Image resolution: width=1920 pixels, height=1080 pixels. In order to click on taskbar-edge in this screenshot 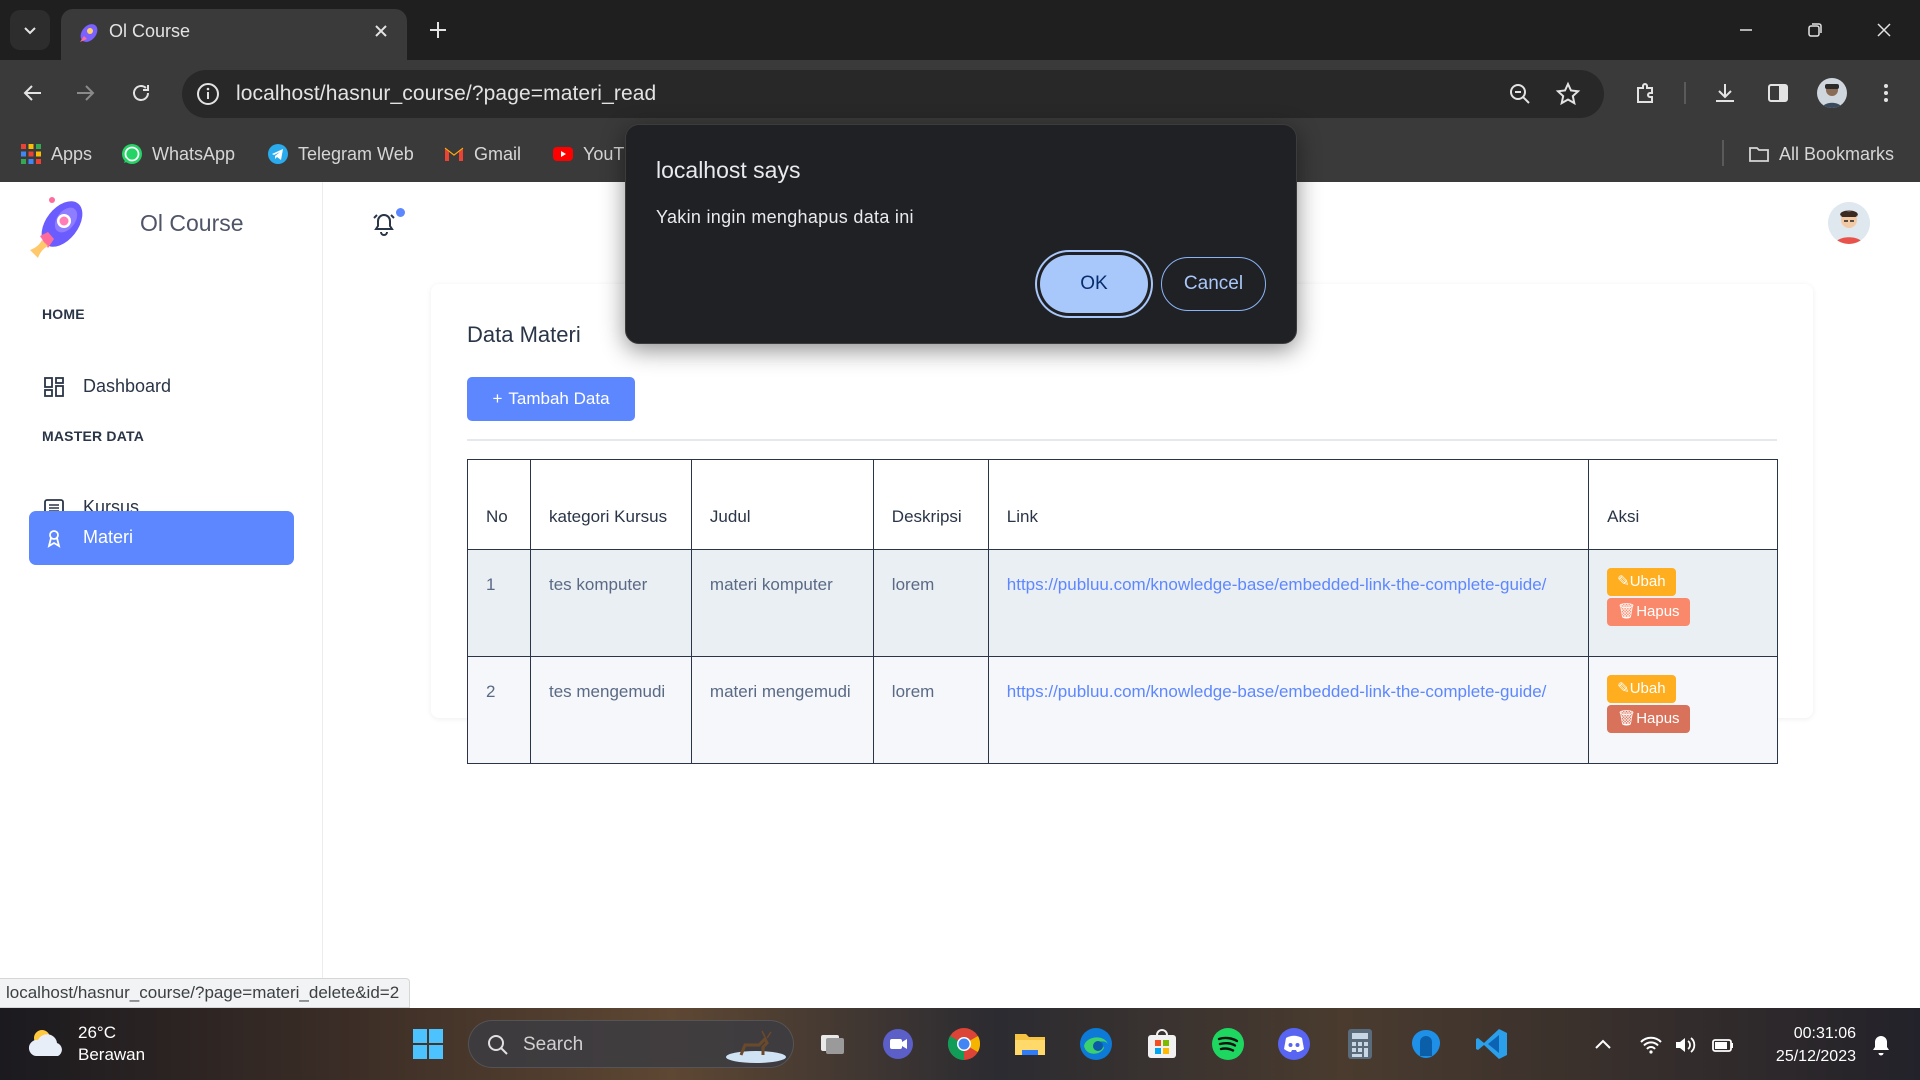, I will do `click(1096, 1044)`.